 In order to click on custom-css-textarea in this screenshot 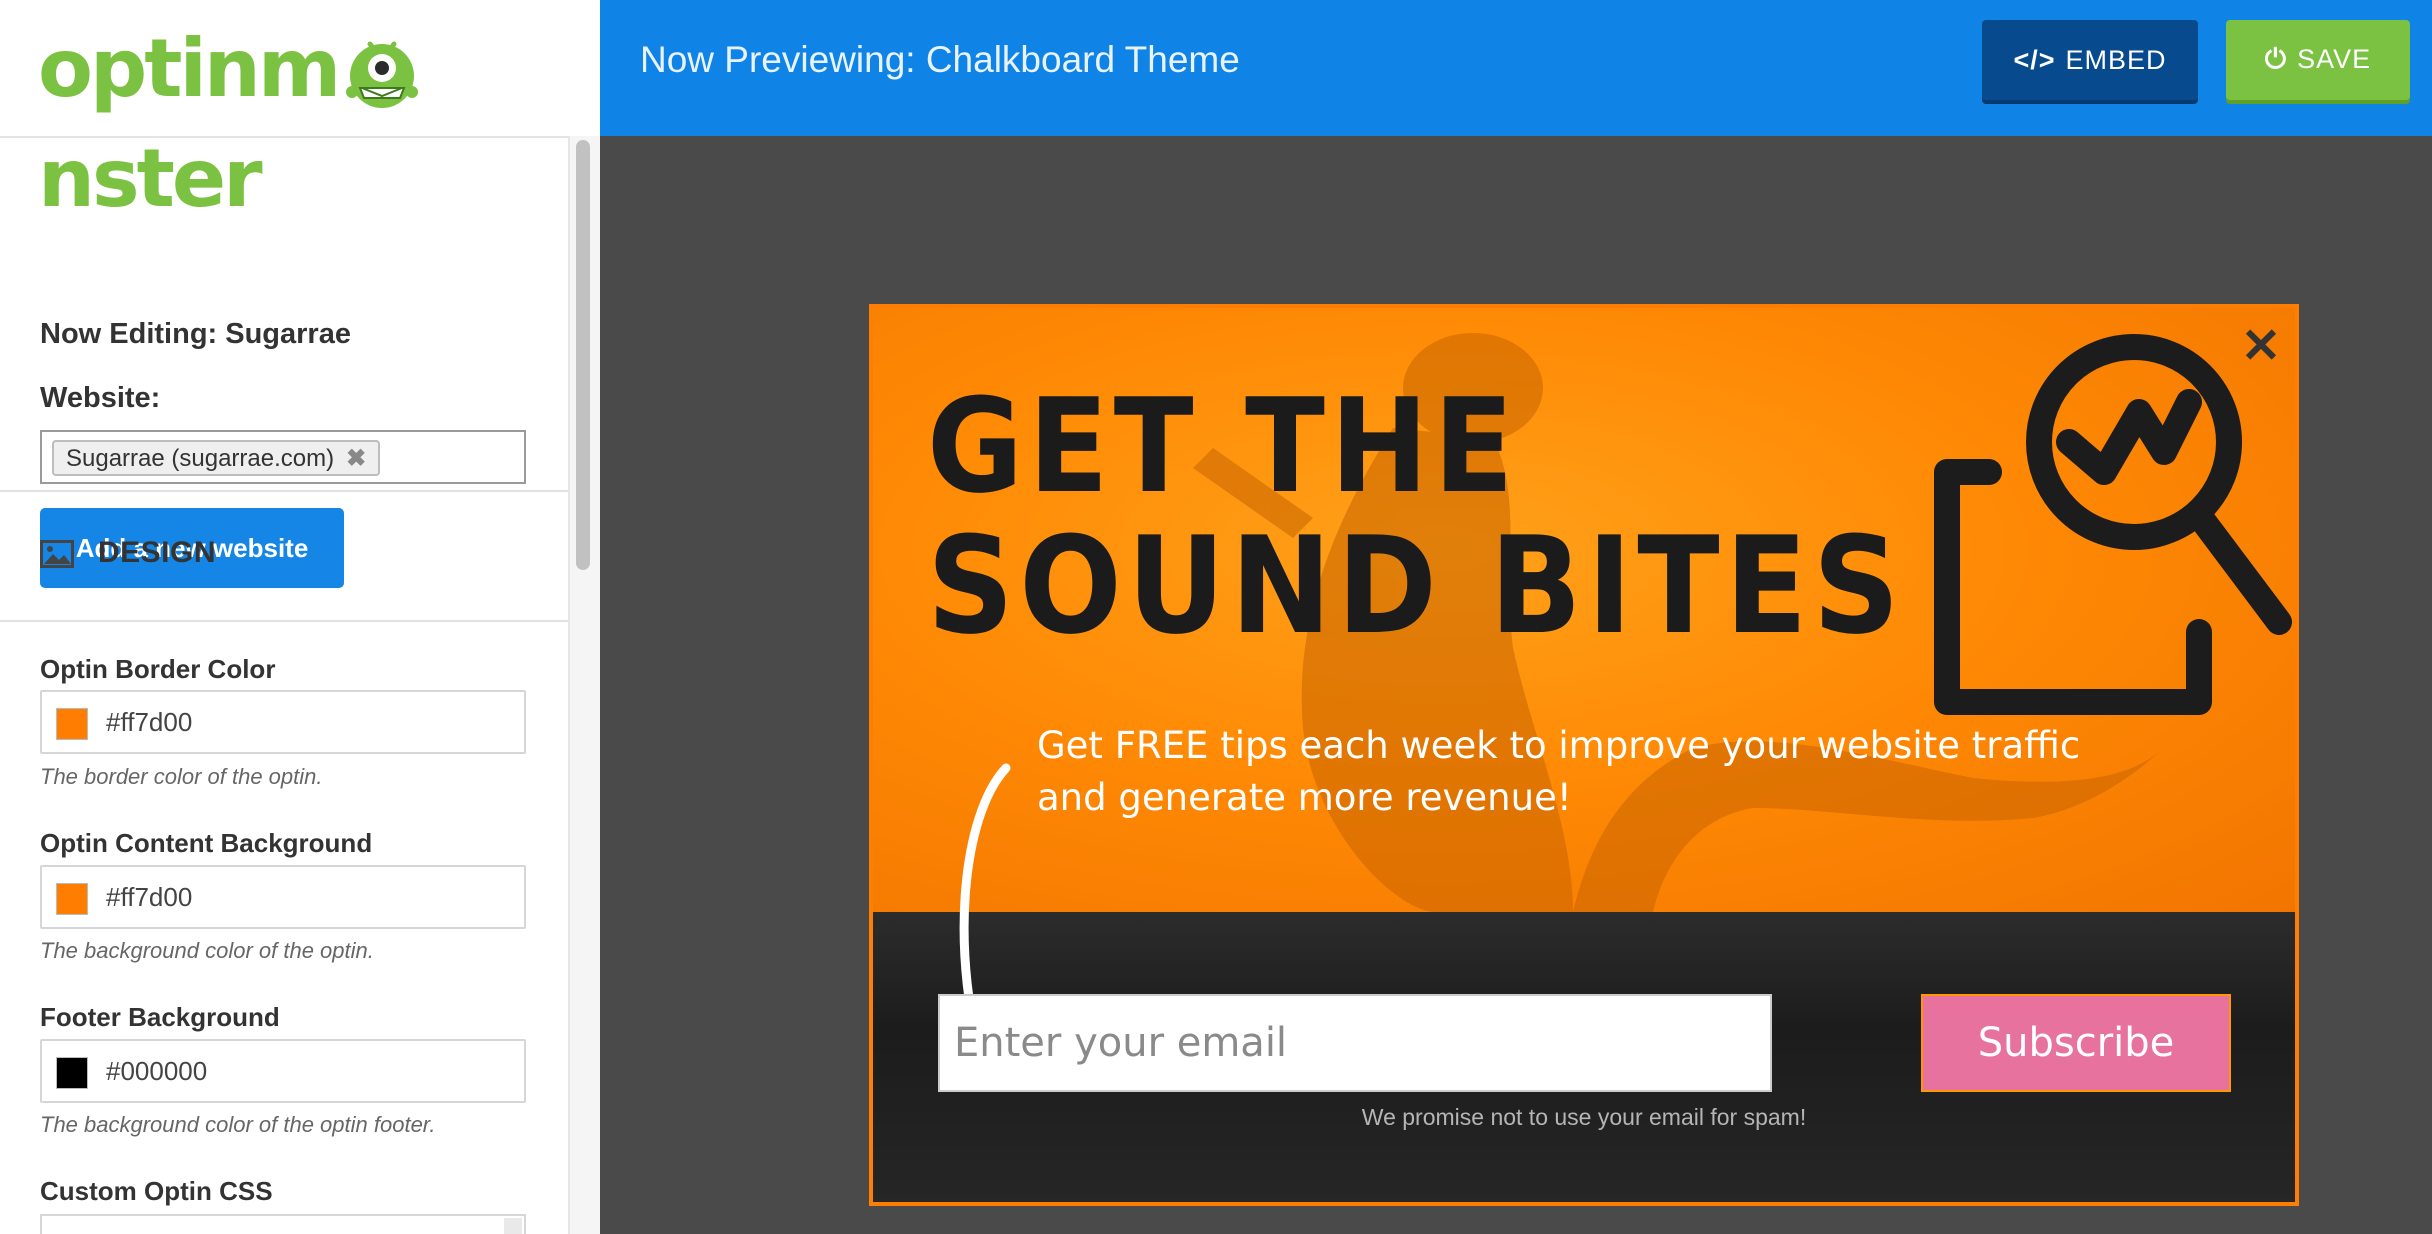, I will do `click(283, 1224)`.